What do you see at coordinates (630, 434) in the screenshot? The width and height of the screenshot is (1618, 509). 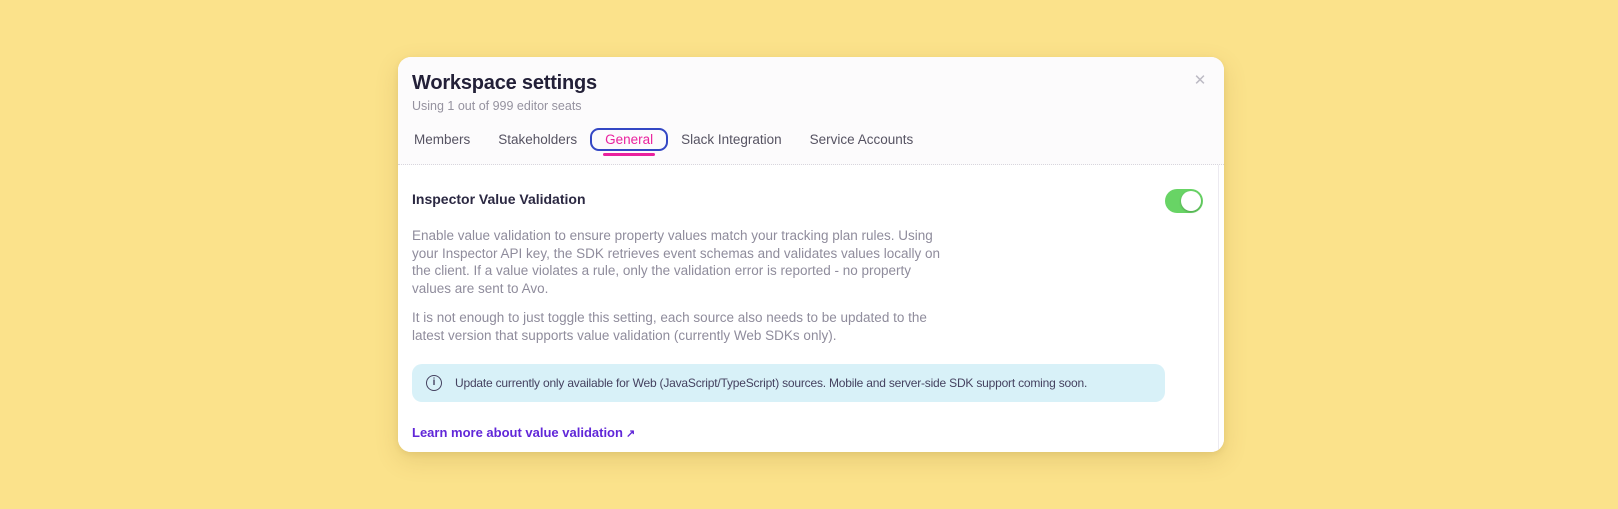 I see `external-link-icon: ↗` at bounding box center [630, 434].